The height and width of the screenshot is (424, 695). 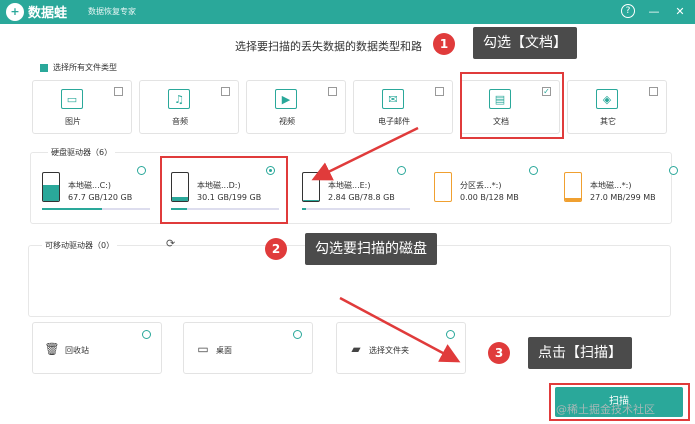 What do you see at coordinates (444, 44) in the screenshot?
I see `annotation-badge-1: 1` at bounding box center [444, 44].